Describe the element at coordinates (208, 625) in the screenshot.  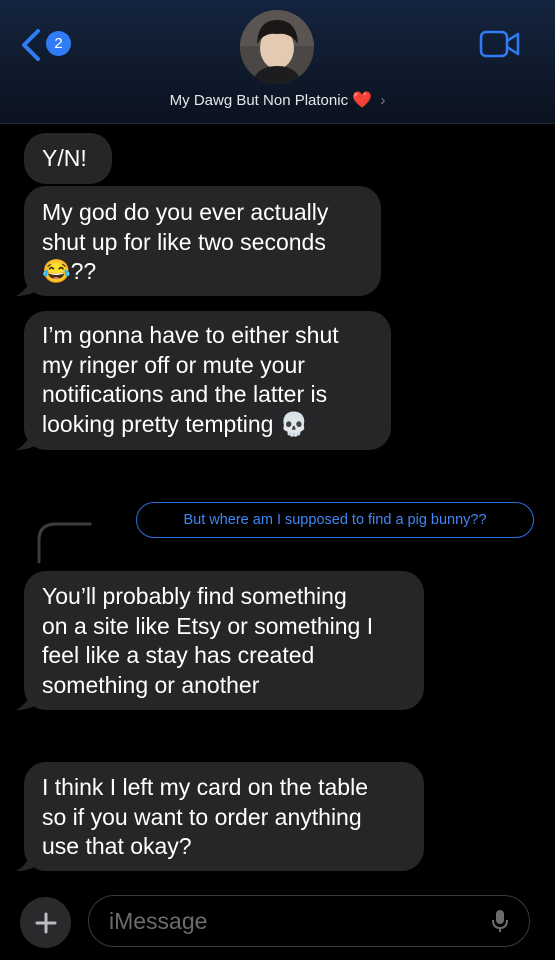
I see `message-line: on a site like Etsy or something I` at that location.